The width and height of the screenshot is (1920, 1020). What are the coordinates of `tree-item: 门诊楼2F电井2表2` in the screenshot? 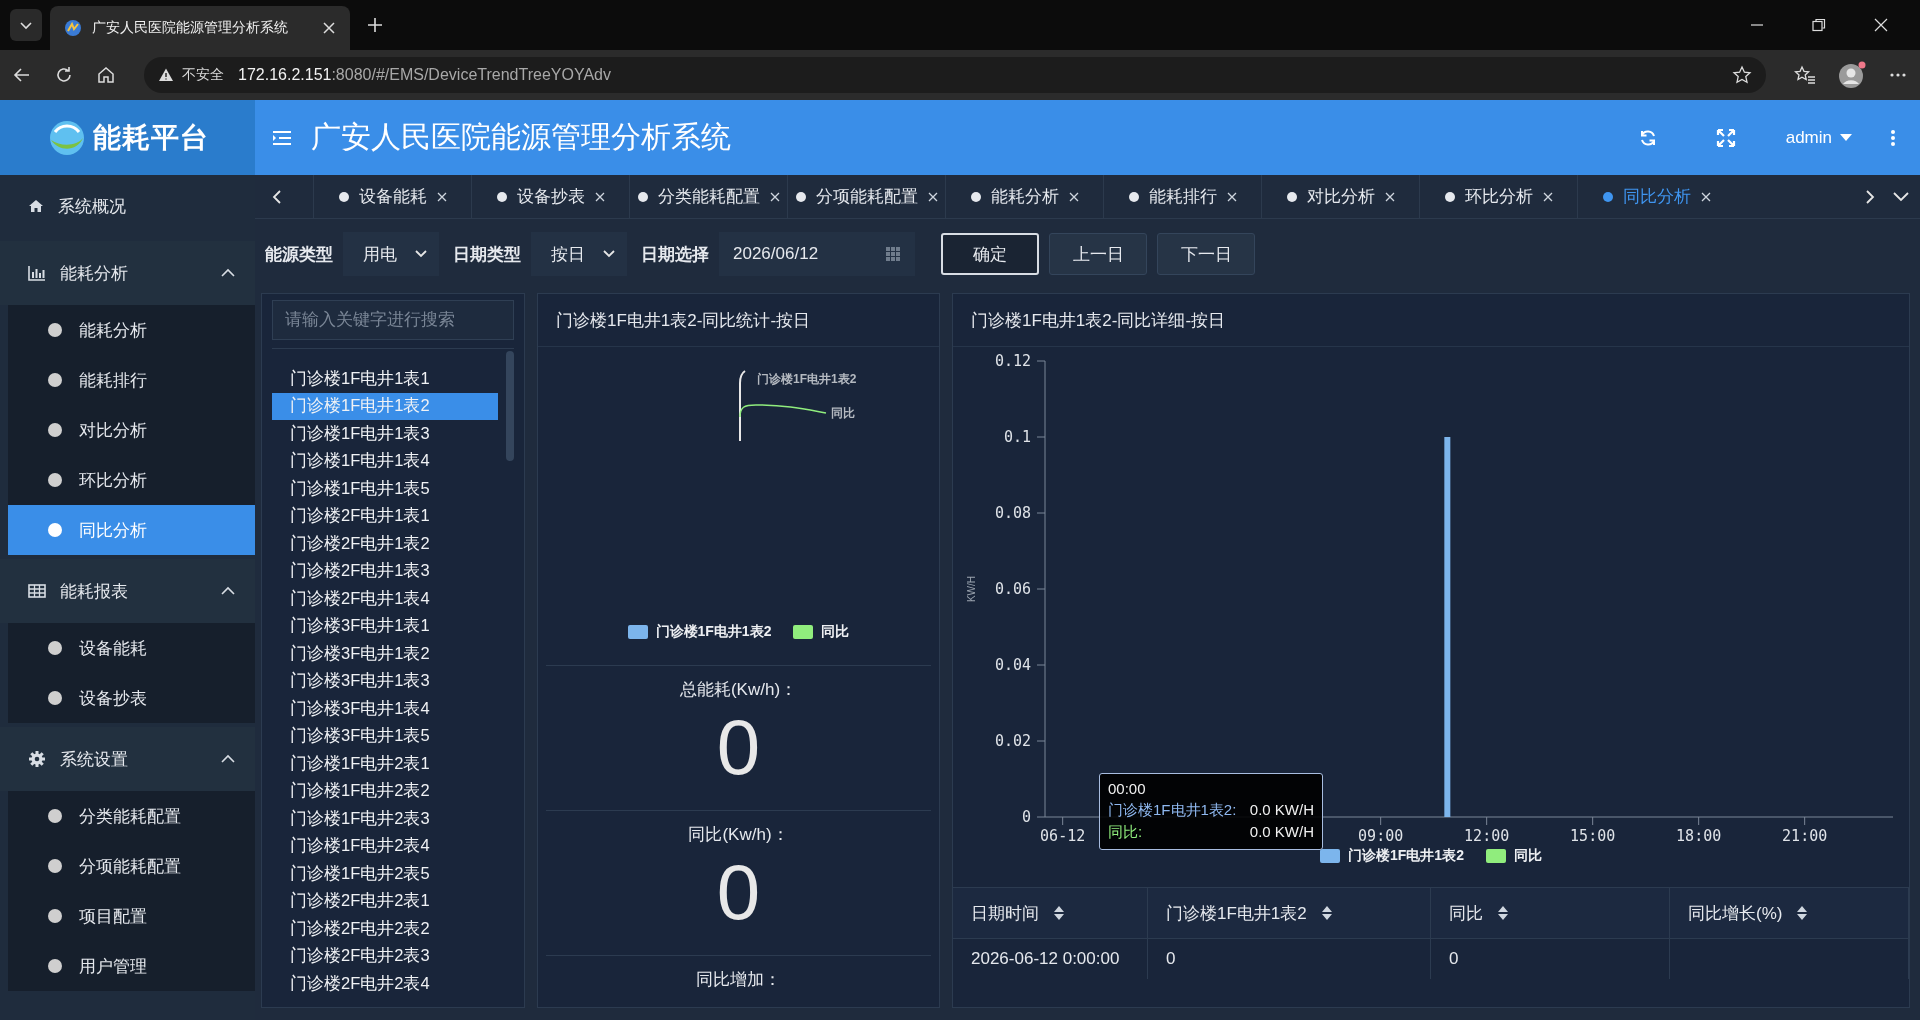 It's located at (385, 929).